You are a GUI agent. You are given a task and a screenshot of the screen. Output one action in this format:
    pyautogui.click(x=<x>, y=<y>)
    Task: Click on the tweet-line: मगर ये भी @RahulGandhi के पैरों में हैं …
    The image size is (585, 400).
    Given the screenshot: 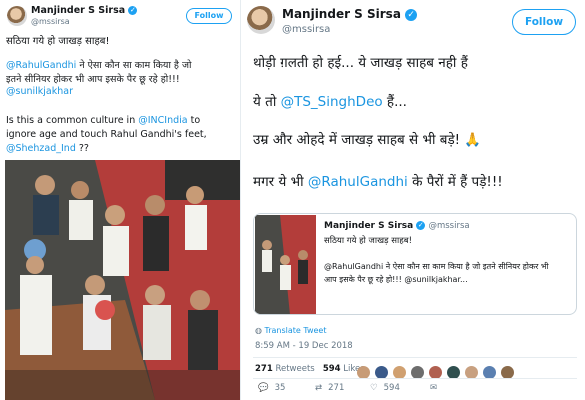 What is the action you would take?
    pyautogui.click(x=378, y=182)
    